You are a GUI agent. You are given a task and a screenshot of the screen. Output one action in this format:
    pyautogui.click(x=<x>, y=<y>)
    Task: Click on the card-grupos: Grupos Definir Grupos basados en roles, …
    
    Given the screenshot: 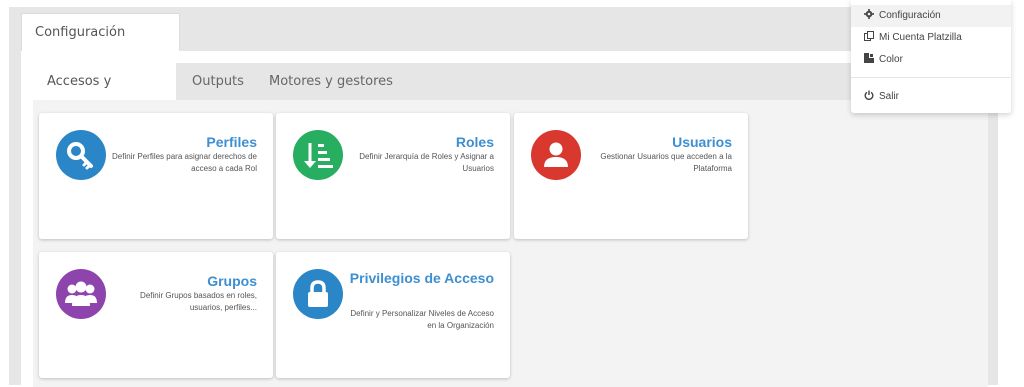 What is the action you would take?
    pyautogui.click(x=156, y=315)
    